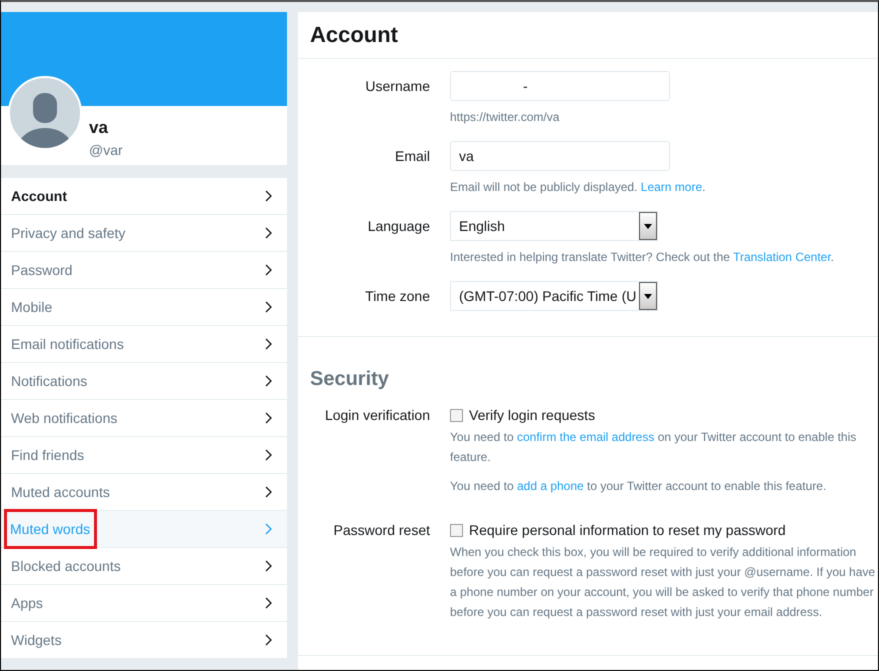  Describe the element at coordinates (554, 296) in the screenshot. I see `dropdown: (GMT-07:00) Pacific Time (U` at that location.